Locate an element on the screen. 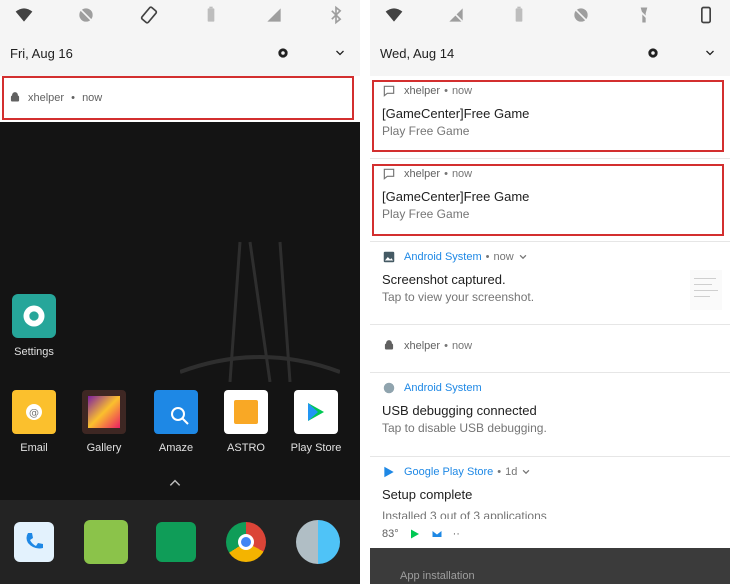 This screenshot has height=584, width=730. android-icon is located at coordinates (389, 345).